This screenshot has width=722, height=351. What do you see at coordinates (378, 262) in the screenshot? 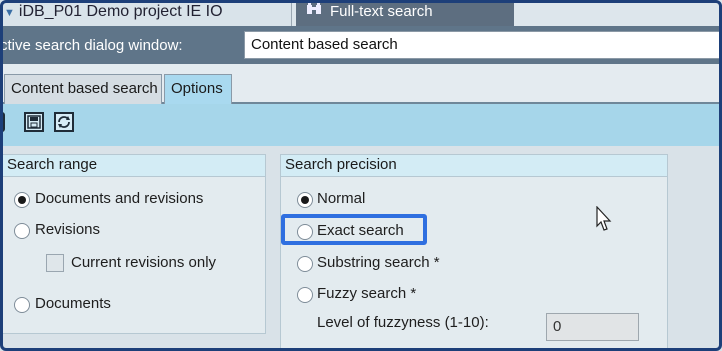
I see `label-substring-search: Substring search *` at bounding box center [378, 262].